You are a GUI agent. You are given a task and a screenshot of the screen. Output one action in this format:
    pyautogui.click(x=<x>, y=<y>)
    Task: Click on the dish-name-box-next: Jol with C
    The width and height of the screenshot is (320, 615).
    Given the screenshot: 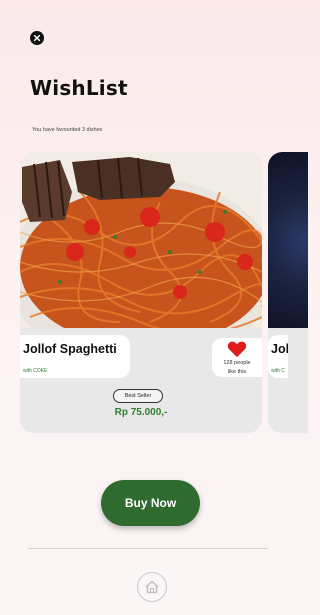 What is the action you would take?
    pyautogui.click(x=278, y=356)
    